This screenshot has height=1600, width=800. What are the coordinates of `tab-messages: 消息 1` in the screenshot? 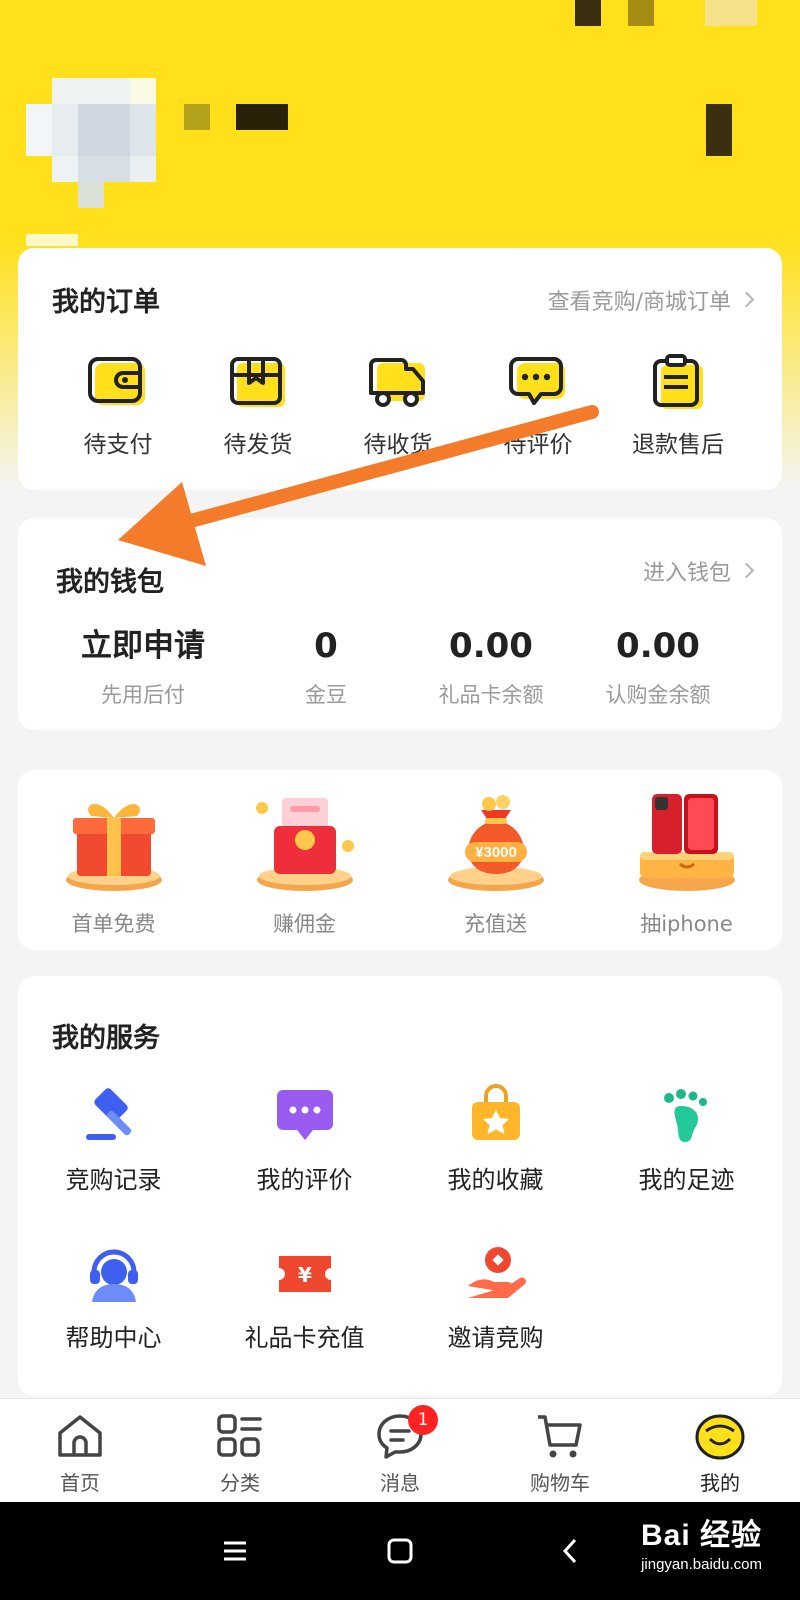 It's located at (400, 1450).